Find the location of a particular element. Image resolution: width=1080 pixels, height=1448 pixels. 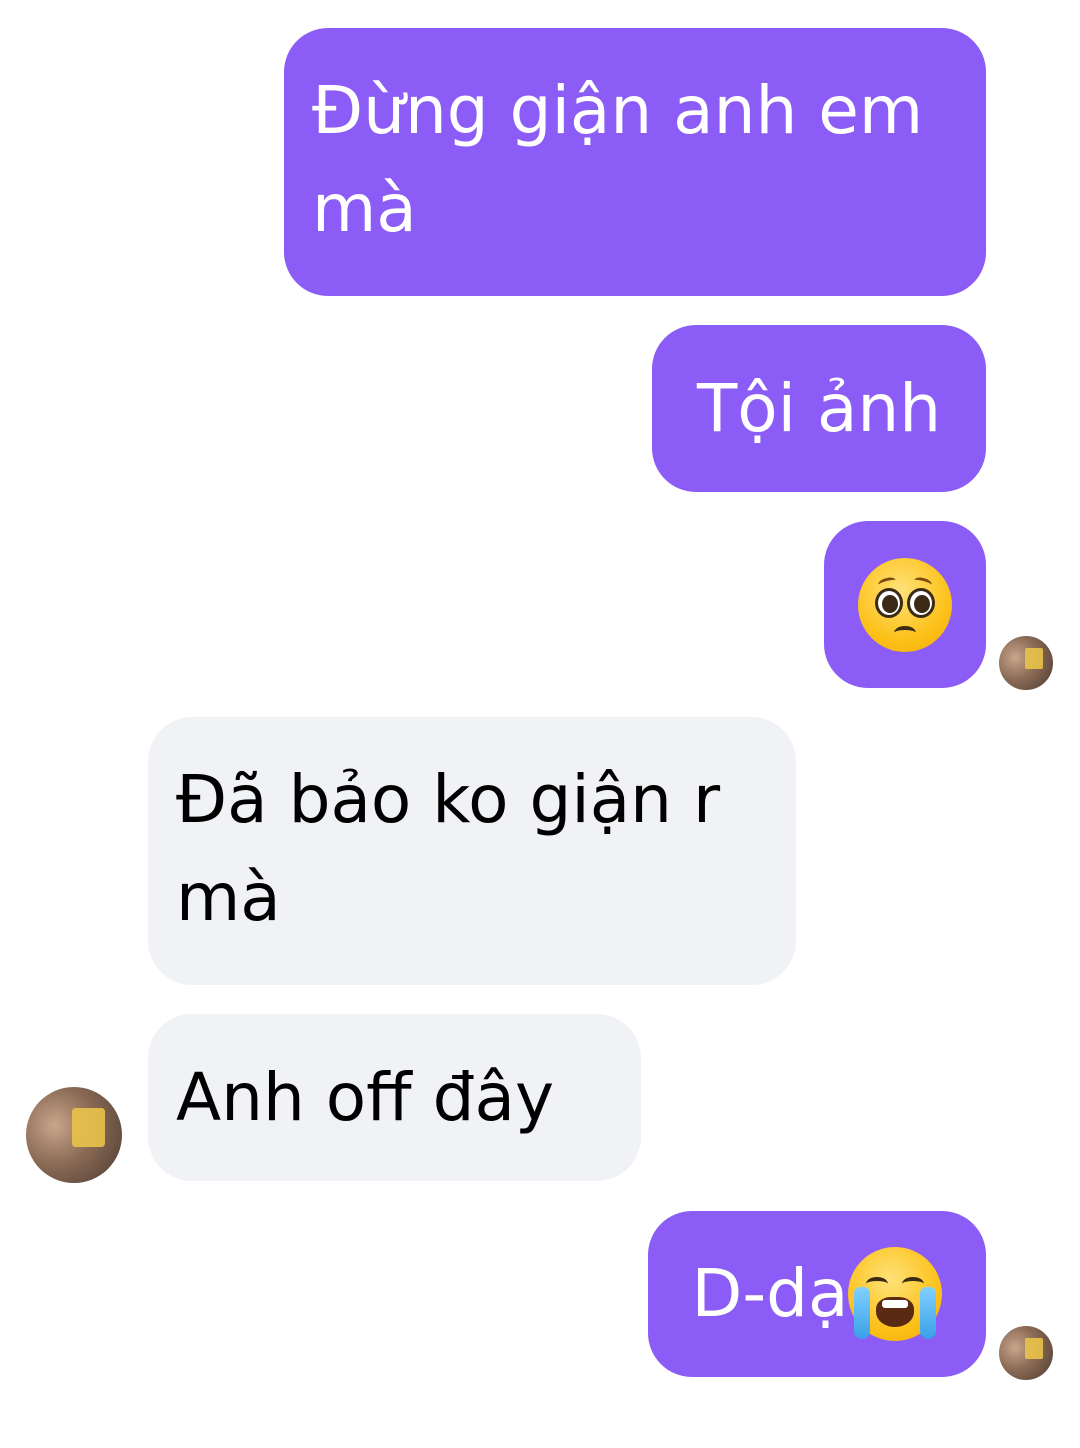

message-text: Tội ảnh is located at coordinates (819, 408).